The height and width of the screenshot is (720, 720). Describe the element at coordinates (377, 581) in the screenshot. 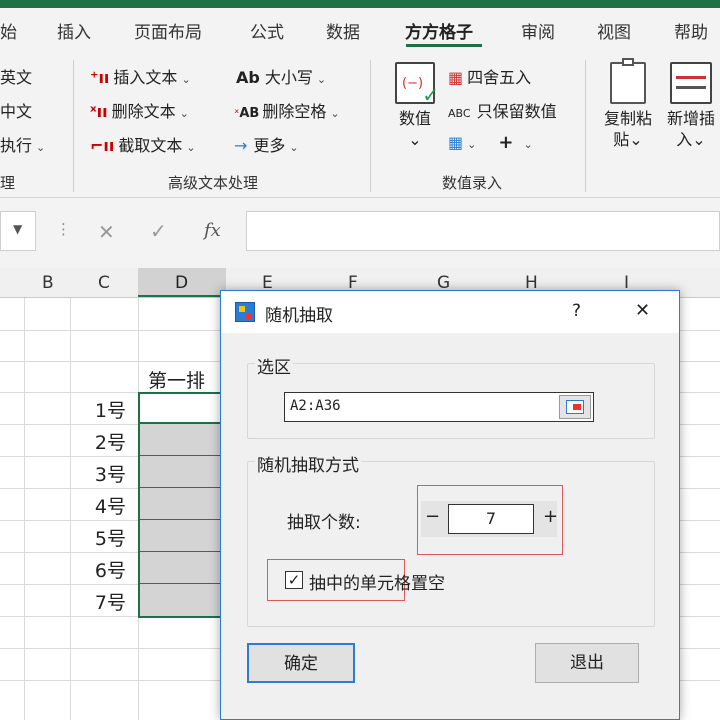

I see `clear-cells-checkbox-label: 抽中的单元格置空` at that location.